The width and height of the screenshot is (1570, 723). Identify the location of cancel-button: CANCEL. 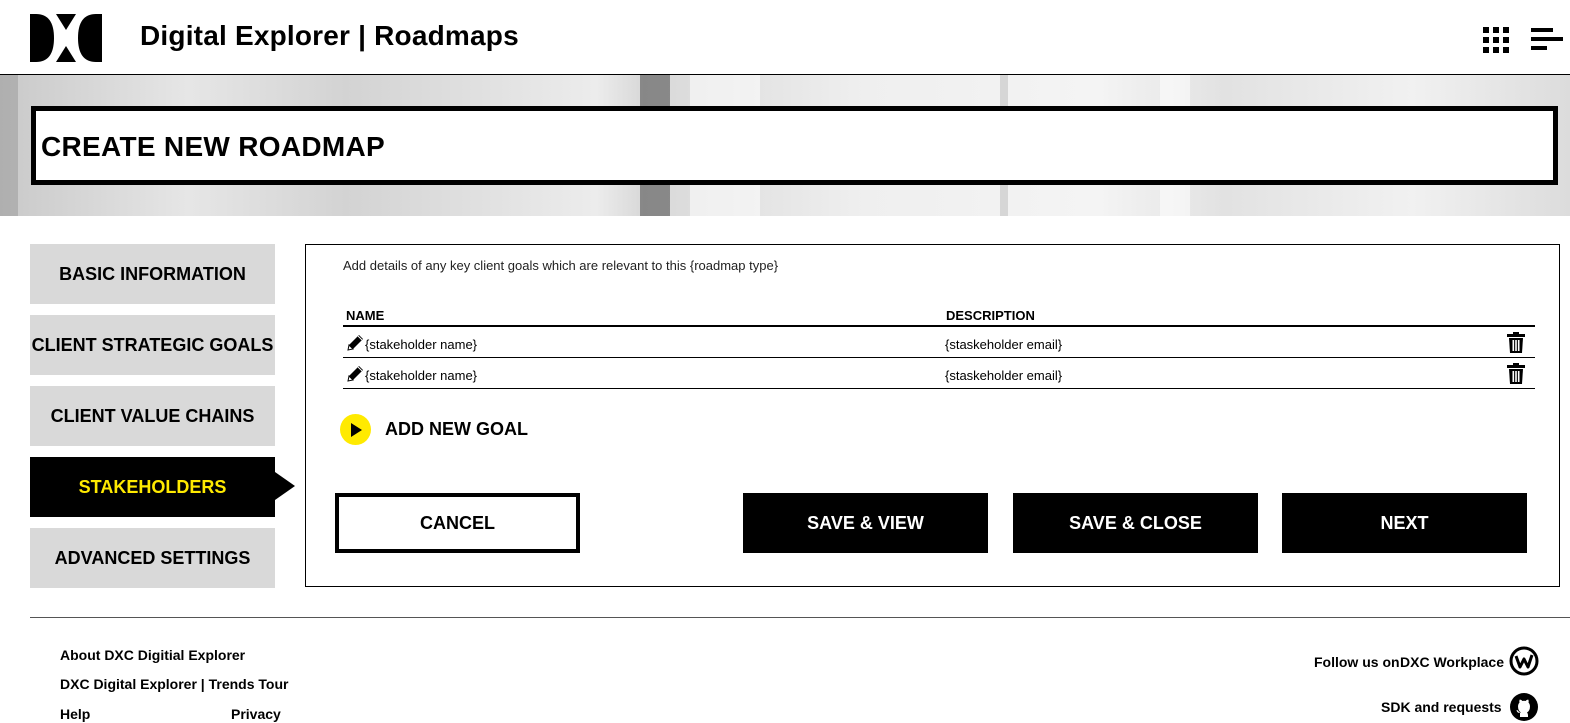
(457, 523).